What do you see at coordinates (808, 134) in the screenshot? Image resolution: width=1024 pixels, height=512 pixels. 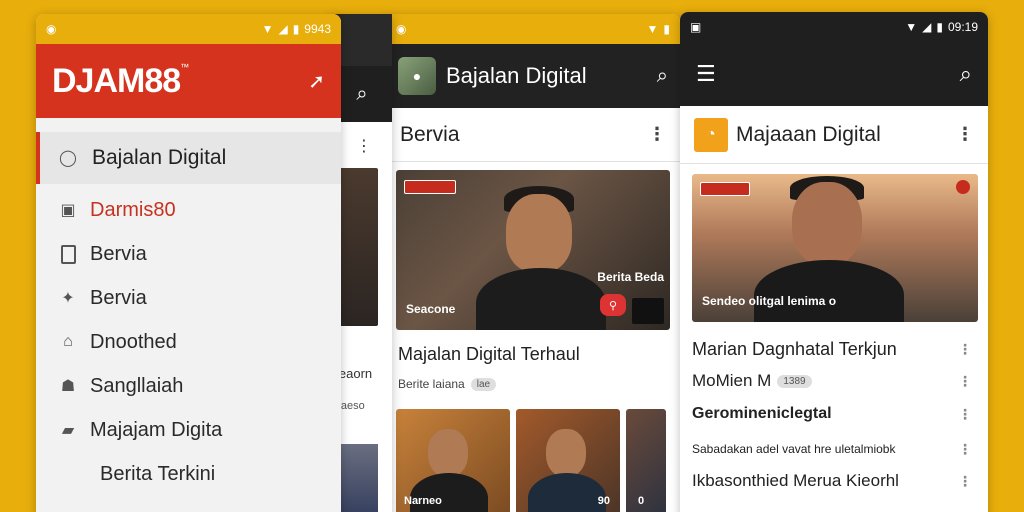 I see `section-title: Majaaan Digital` at bounding box center [808, 134].